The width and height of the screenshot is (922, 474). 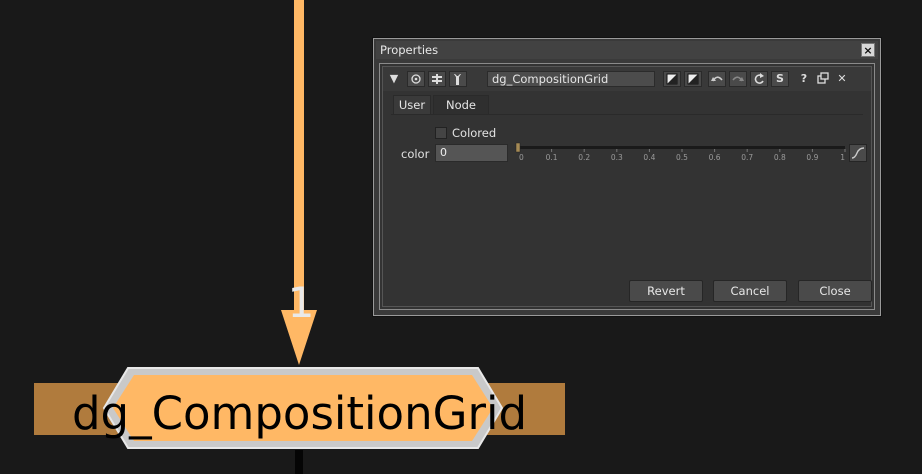 I want to click on slider-tick-label: 0.7, so click(x=747, y=157).